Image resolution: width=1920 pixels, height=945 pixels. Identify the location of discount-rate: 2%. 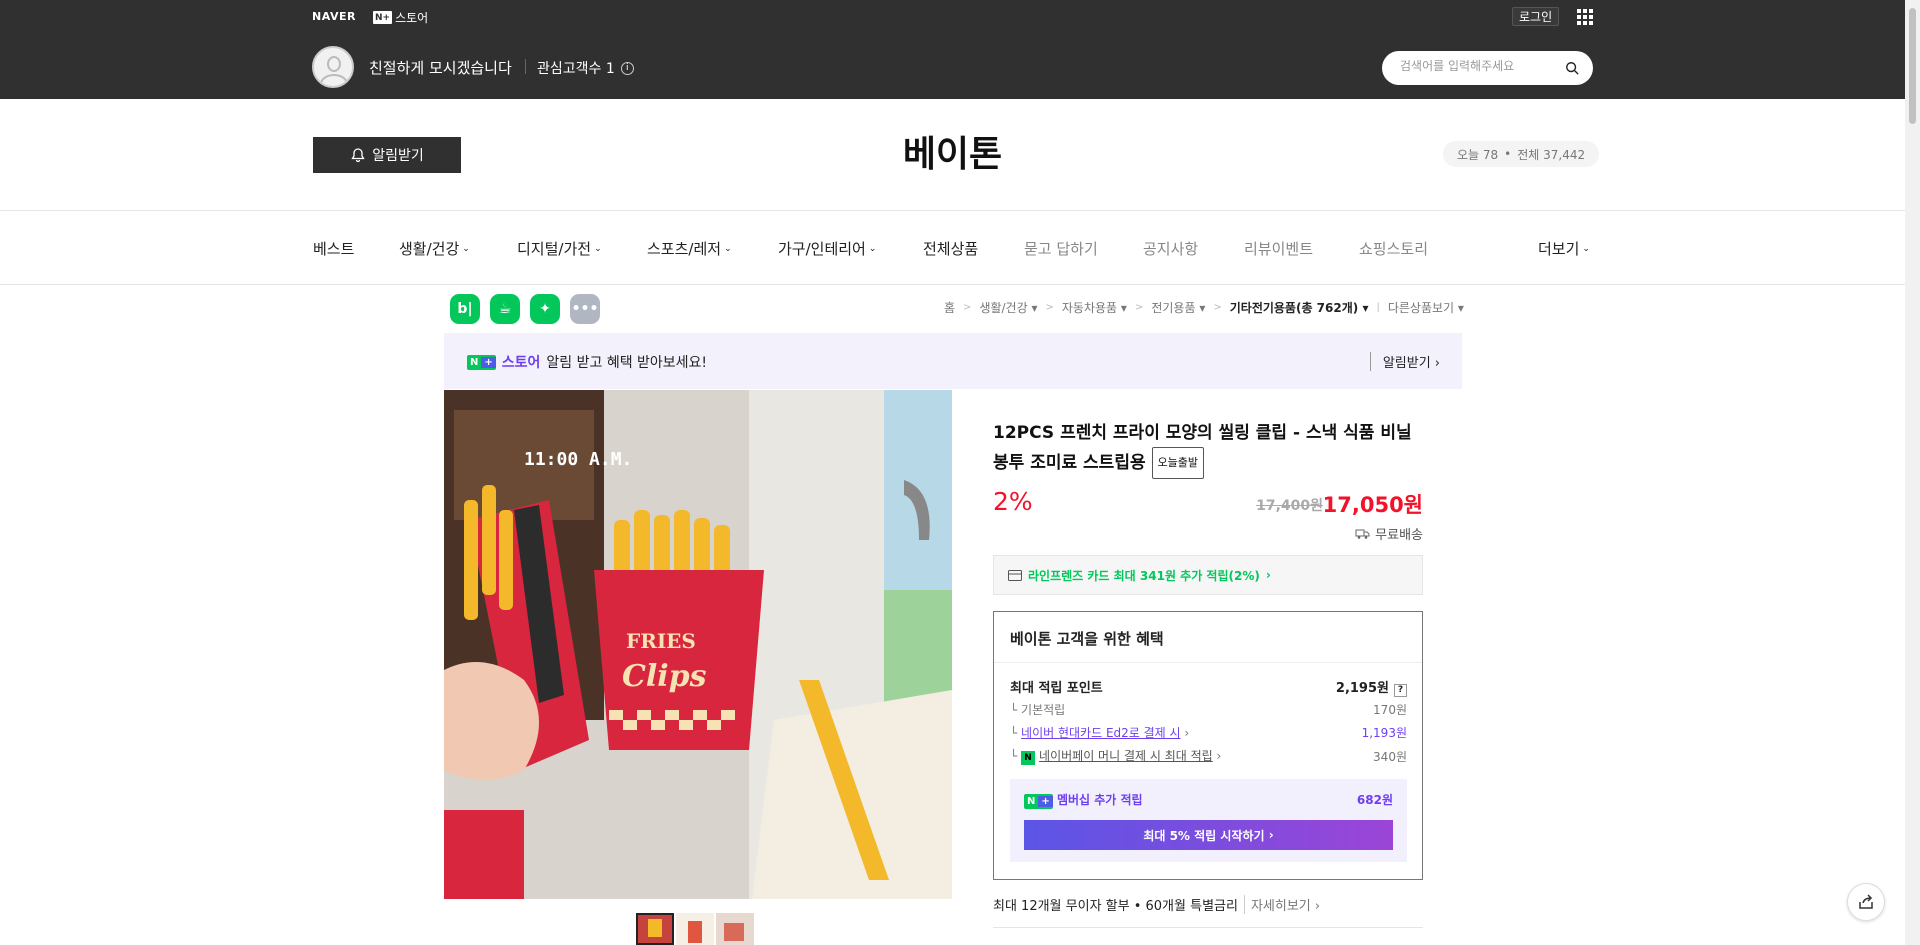
(1013, 501).